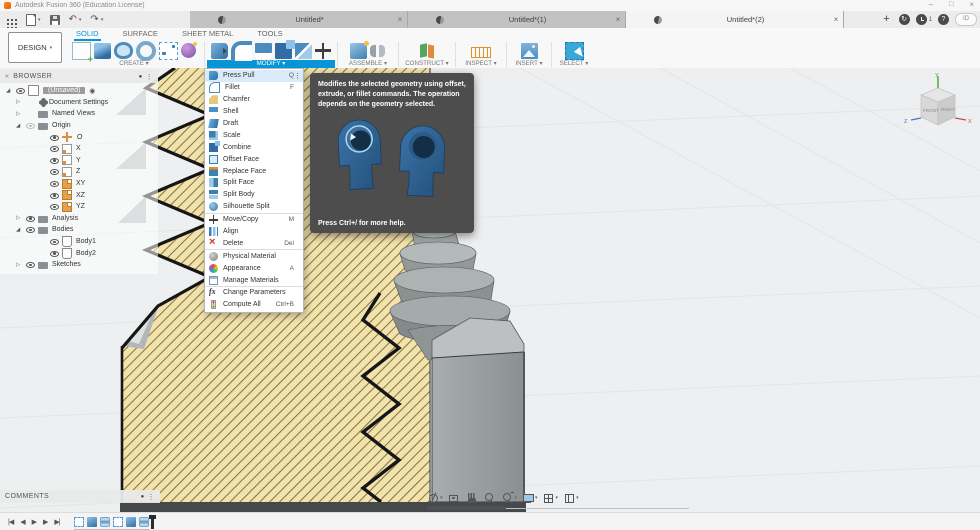  I want to click on environment-tab: SURFACE, so click(140, 34).